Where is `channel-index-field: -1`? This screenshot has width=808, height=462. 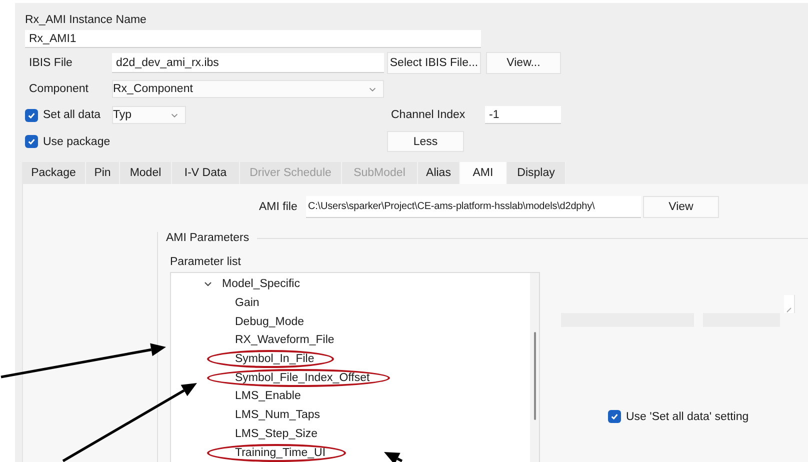
channel-index-field: -1 is located at coordinates (523, 115).